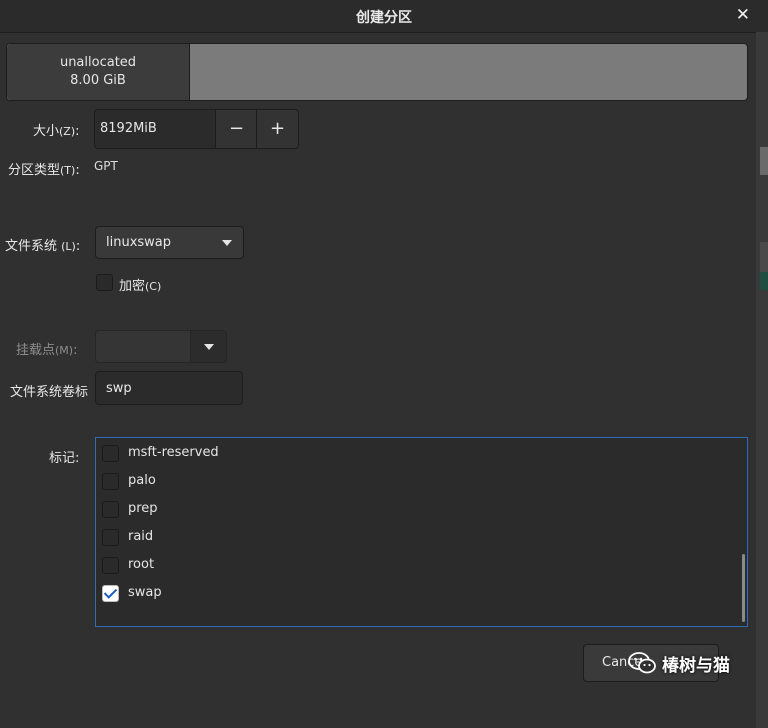  I want to click on filesystem-value: linuxswap, so click(139, 242).